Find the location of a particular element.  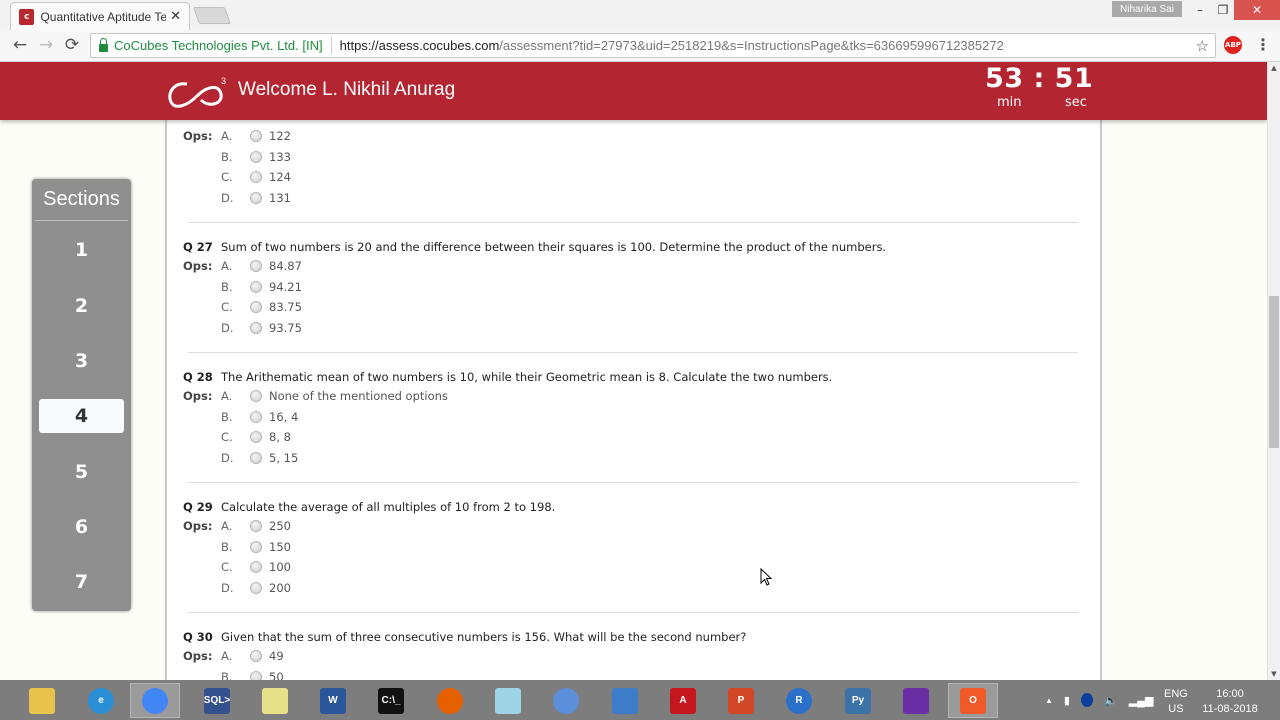

option-b: B. 50 is located at coordinates (252, 675).